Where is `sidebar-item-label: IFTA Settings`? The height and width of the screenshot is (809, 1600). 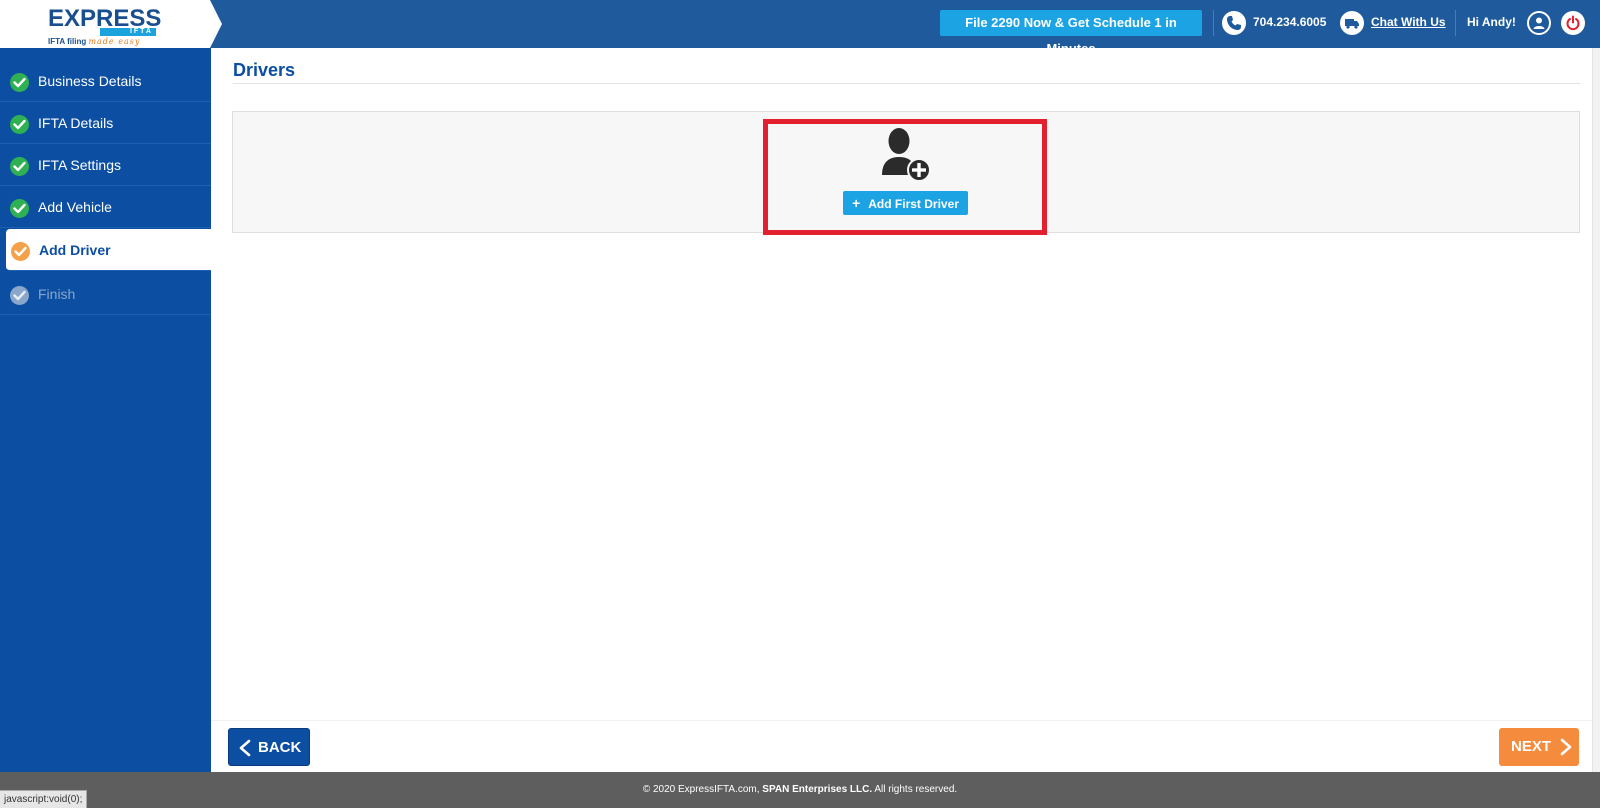 sidebar-item-label: IFTA Settings is located at coordinates (79, 165).